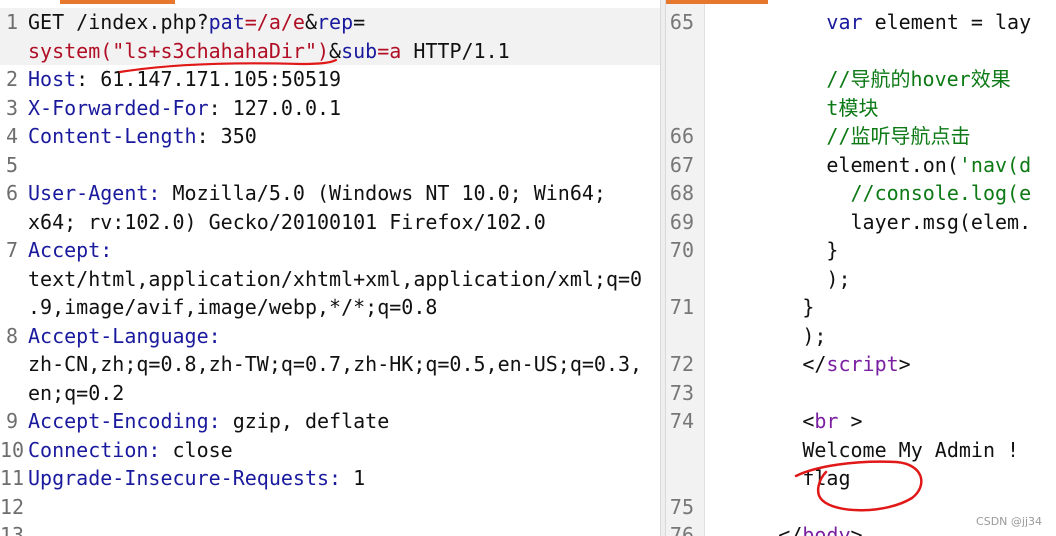 The image size is (1056, 536). Describe the element at coordinates (12, 478) in the screenshot. I see `line-number: 11` at that location.